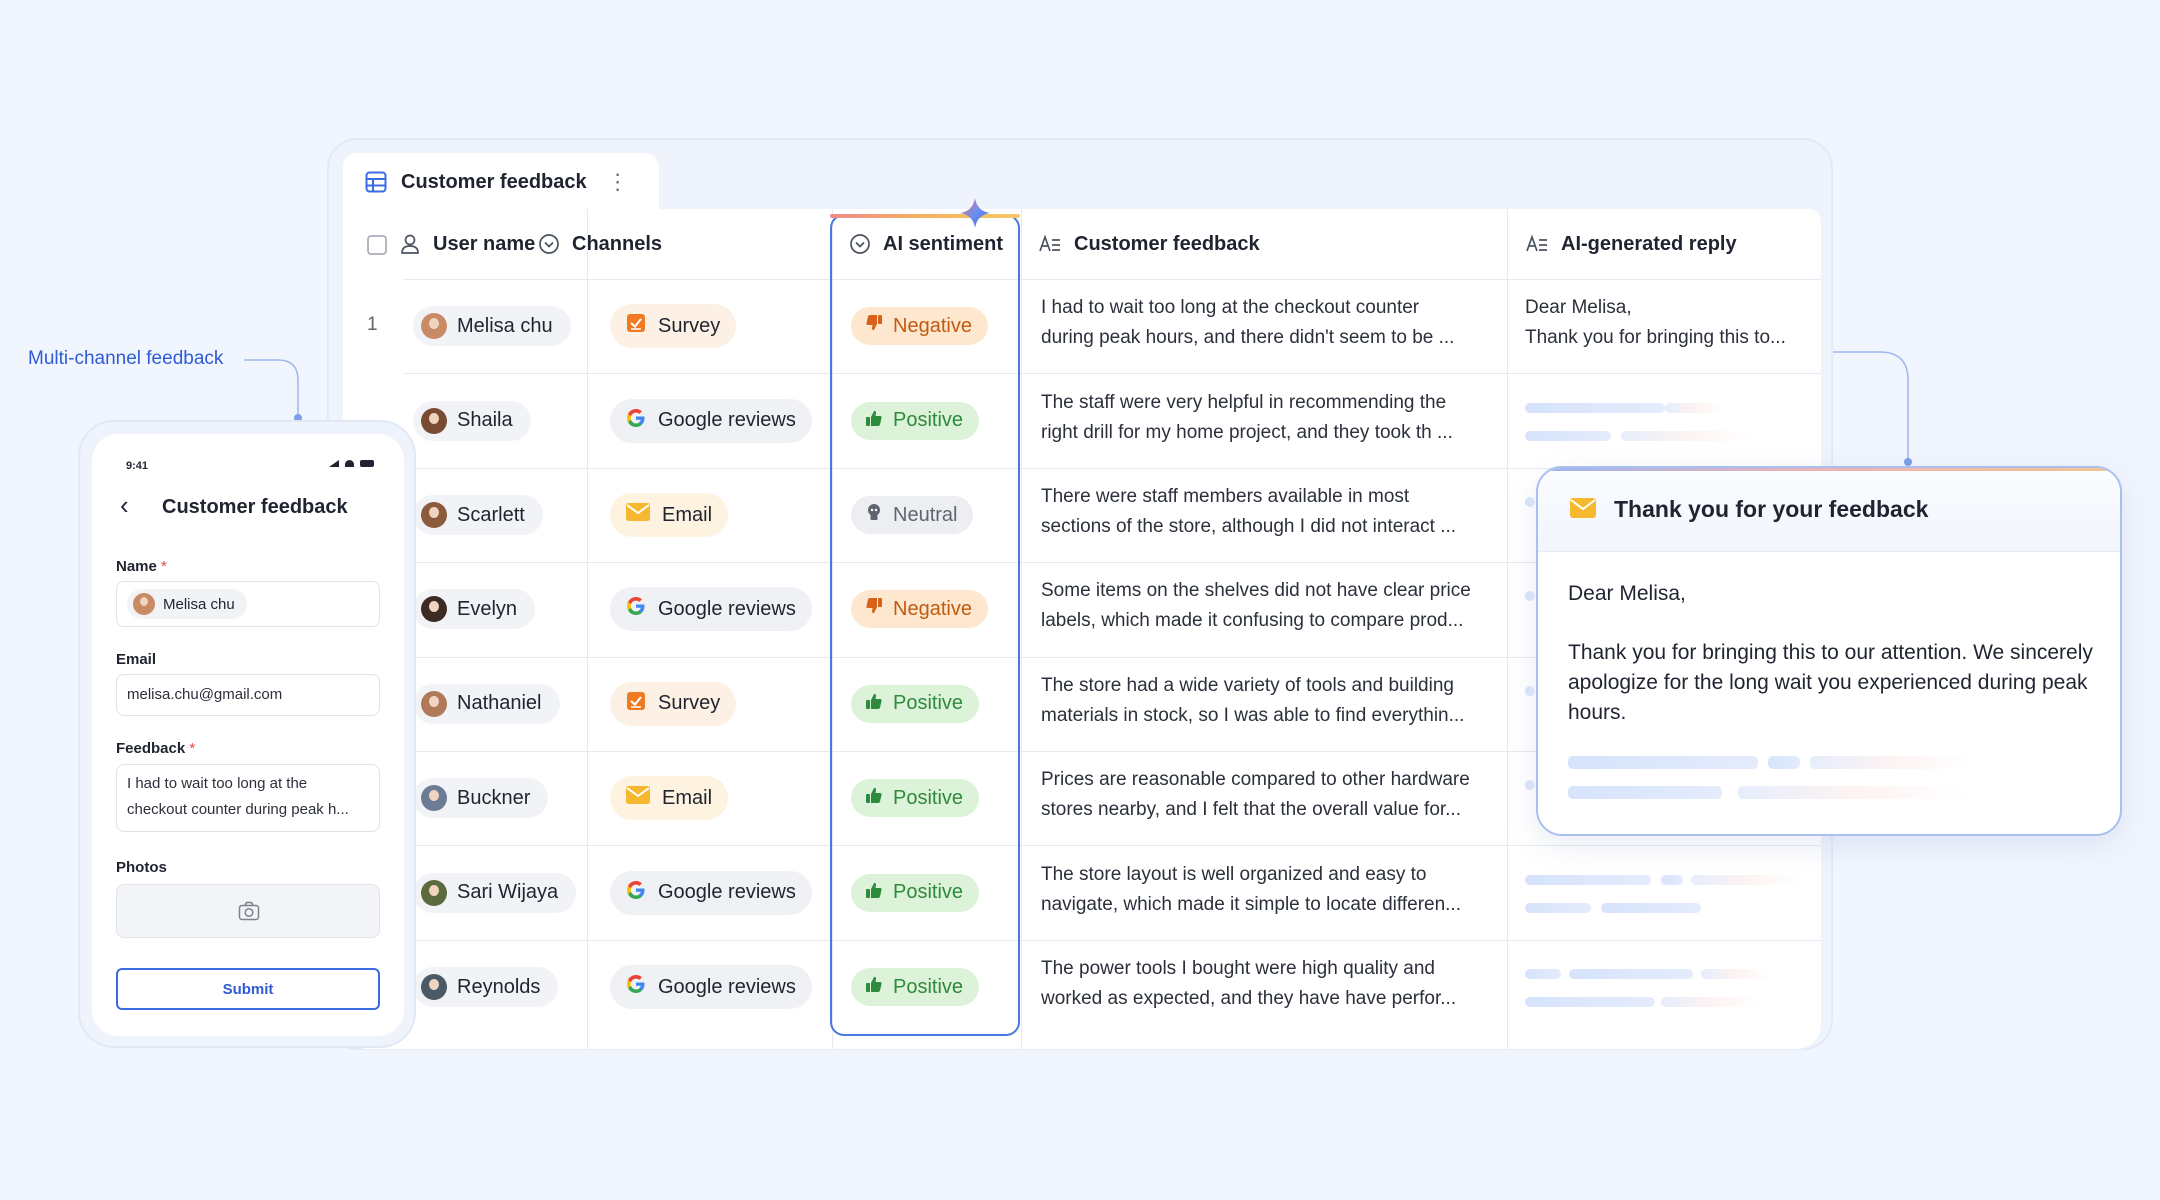 Image resolution: width=2160 pixels, height=1200 pixels. I want to click on row-number: 1, so click(372, 325).